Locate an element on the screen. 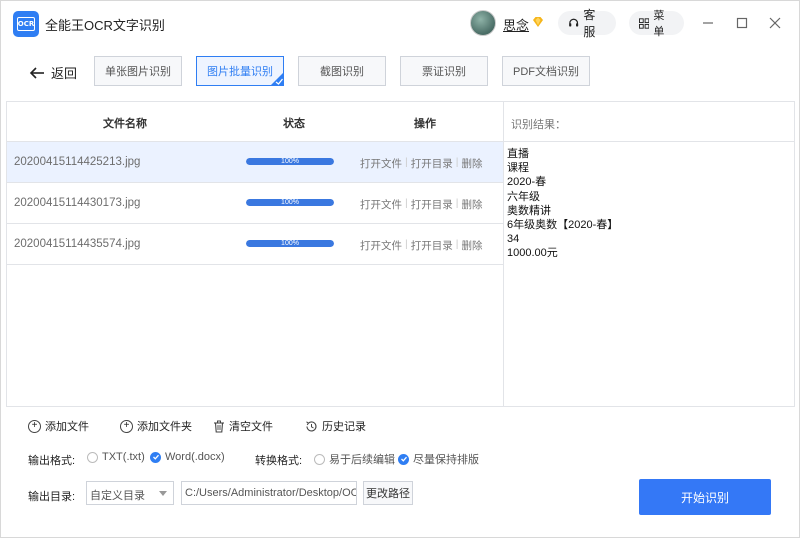 The width and height of the screenshot is (800, 538). dir-mode-select: 自定义目录 is located at coordinates (130, 493).